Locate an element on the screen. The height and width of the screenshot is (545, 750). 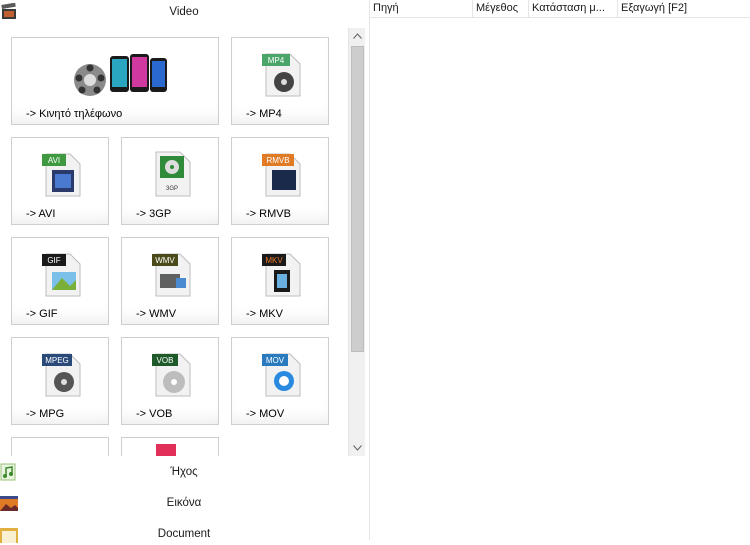
tile-mp4: MP4 -> MP4 is located at coordinates (280, 81).